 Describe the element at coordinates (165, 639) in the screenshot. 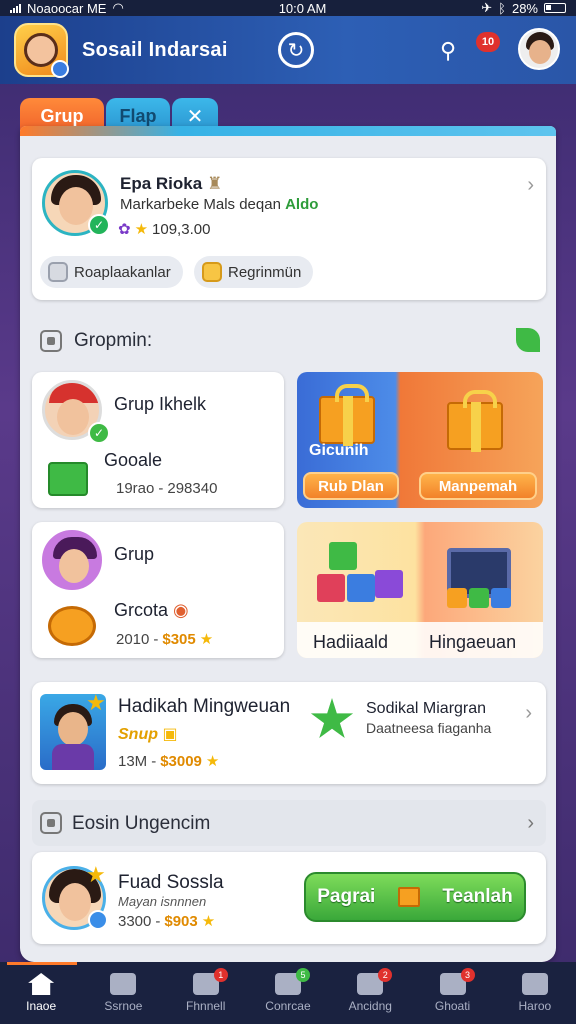

I see `group-meta-2: 2010 - $305 ★` at that location.